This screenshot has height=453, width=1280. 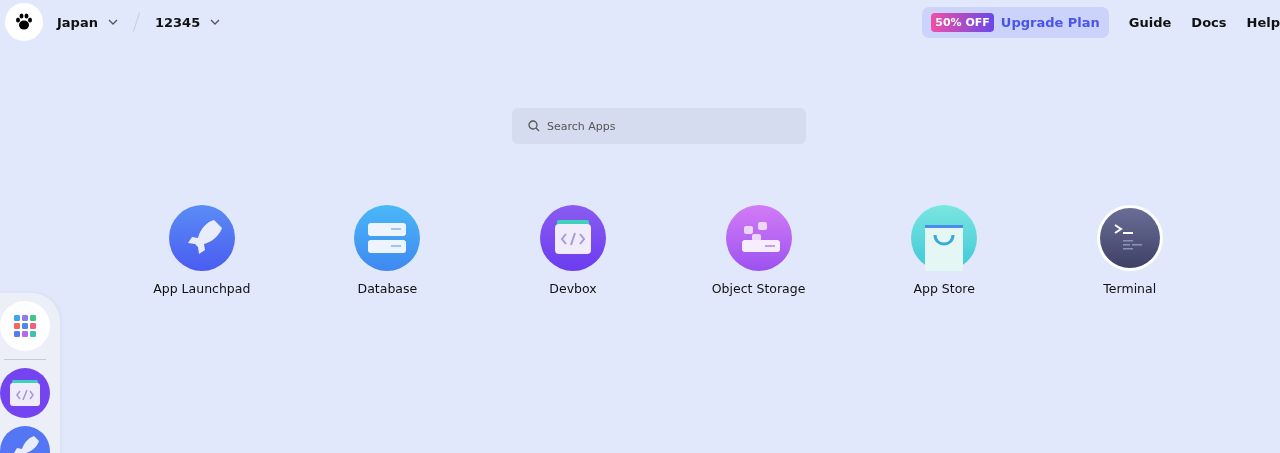 I want to click on search-field: Search Apps, so click(x=659, y=126).